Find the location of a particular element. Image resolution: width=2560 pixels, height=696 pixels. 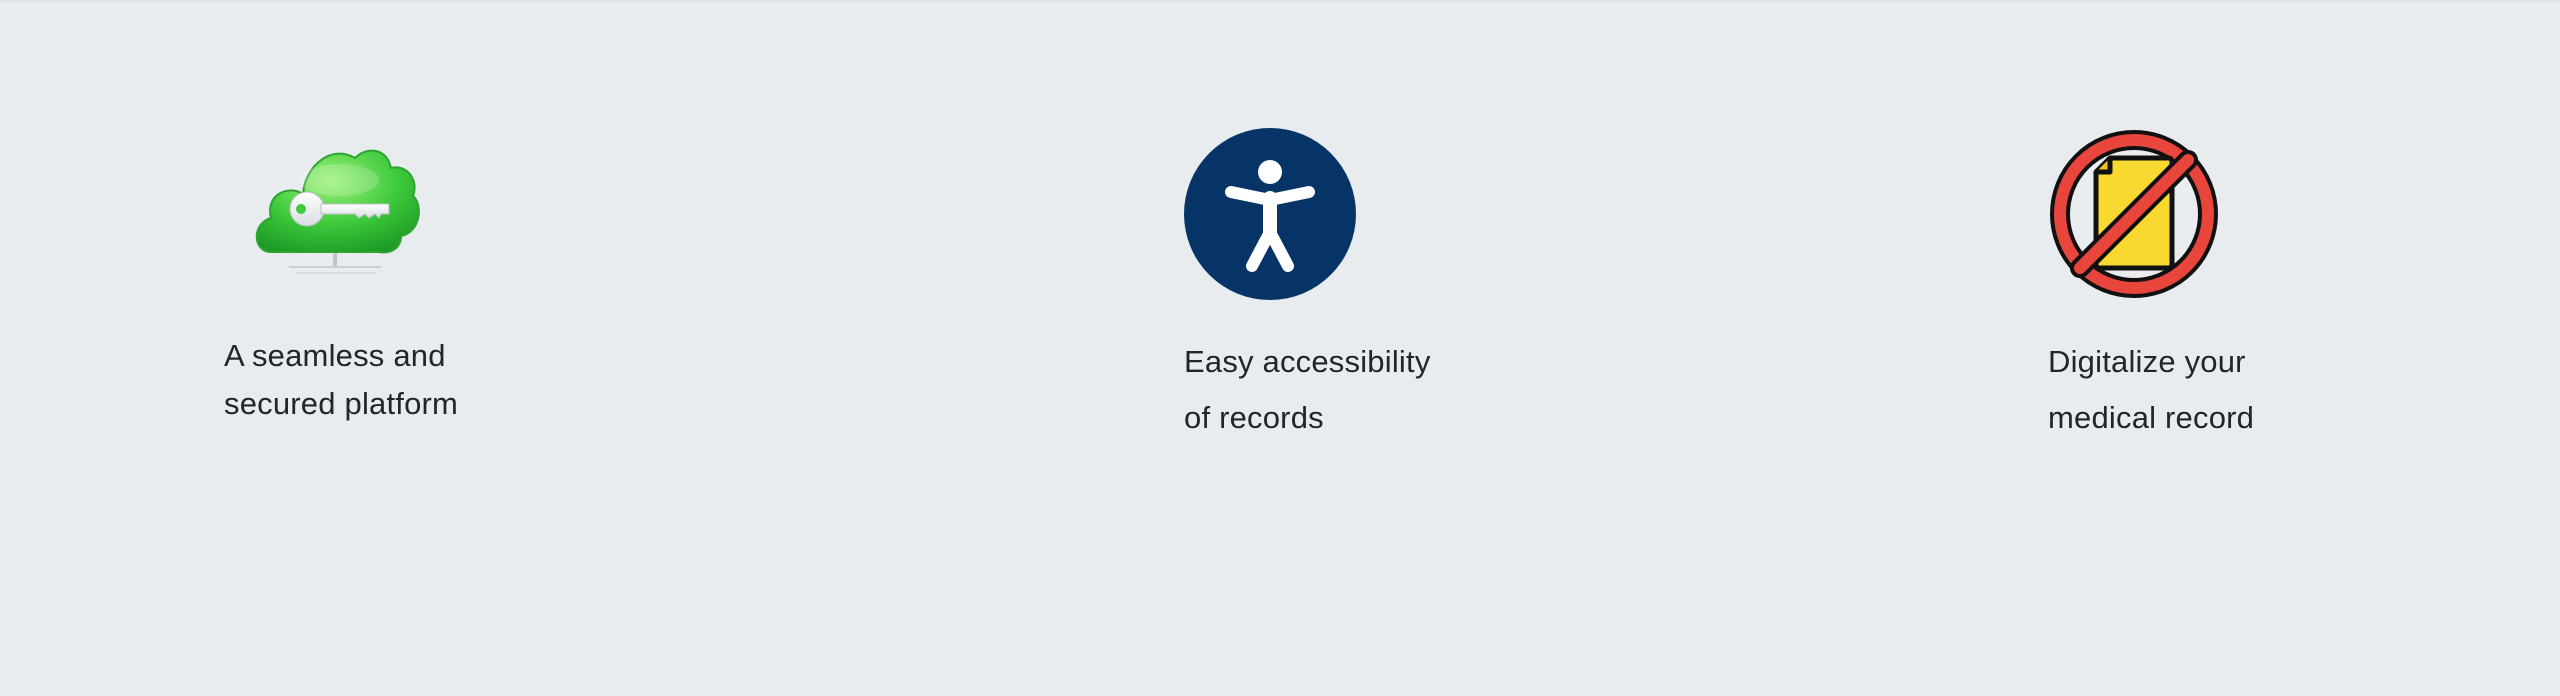

feature-label-line: Digitalize your is located at coordinates (2147, 361).